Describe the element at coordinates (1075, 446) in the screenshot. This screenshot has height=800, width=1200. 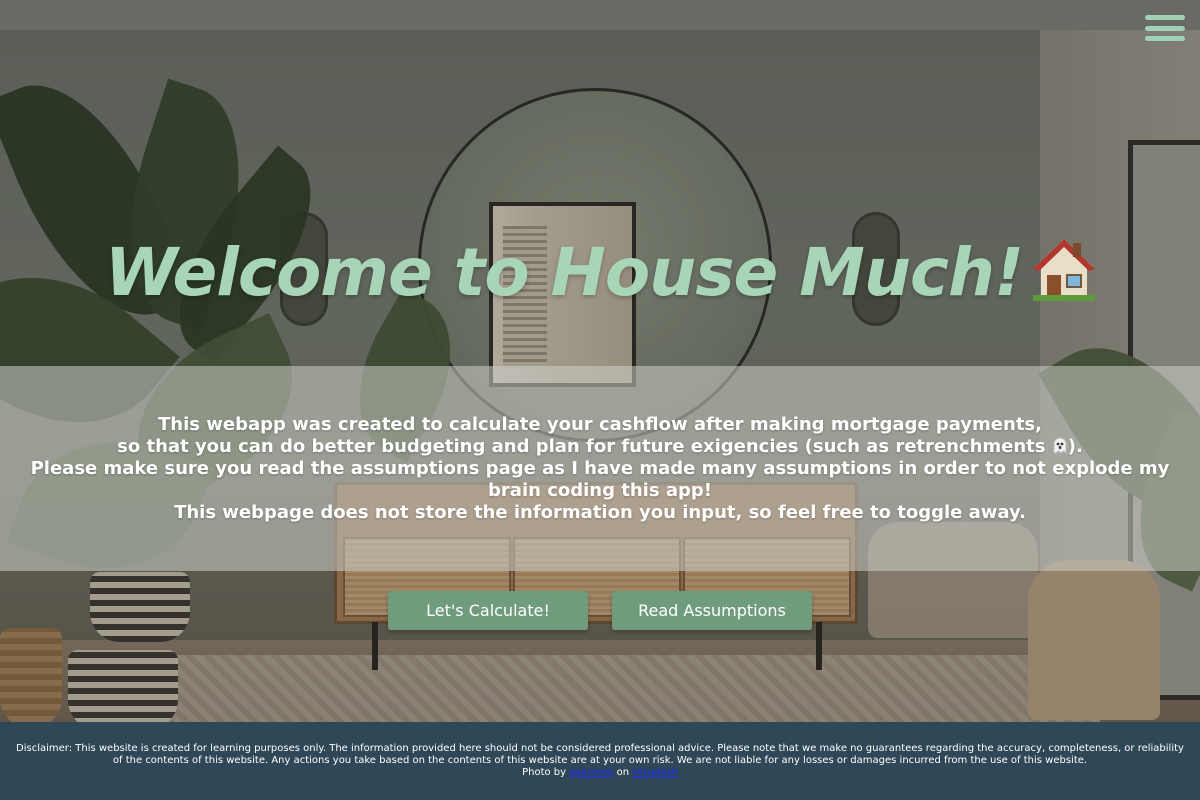
I see `intro-line-text: ).` at that location.